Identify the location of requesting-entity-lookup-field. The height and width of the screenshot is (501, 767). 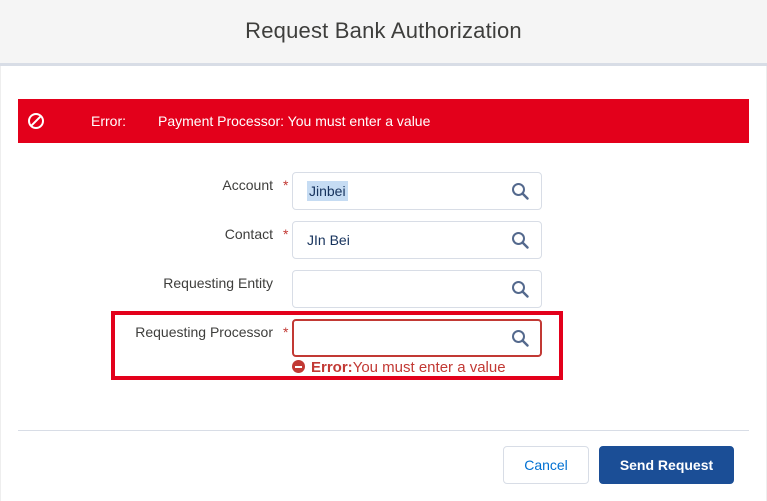
(417, 289).